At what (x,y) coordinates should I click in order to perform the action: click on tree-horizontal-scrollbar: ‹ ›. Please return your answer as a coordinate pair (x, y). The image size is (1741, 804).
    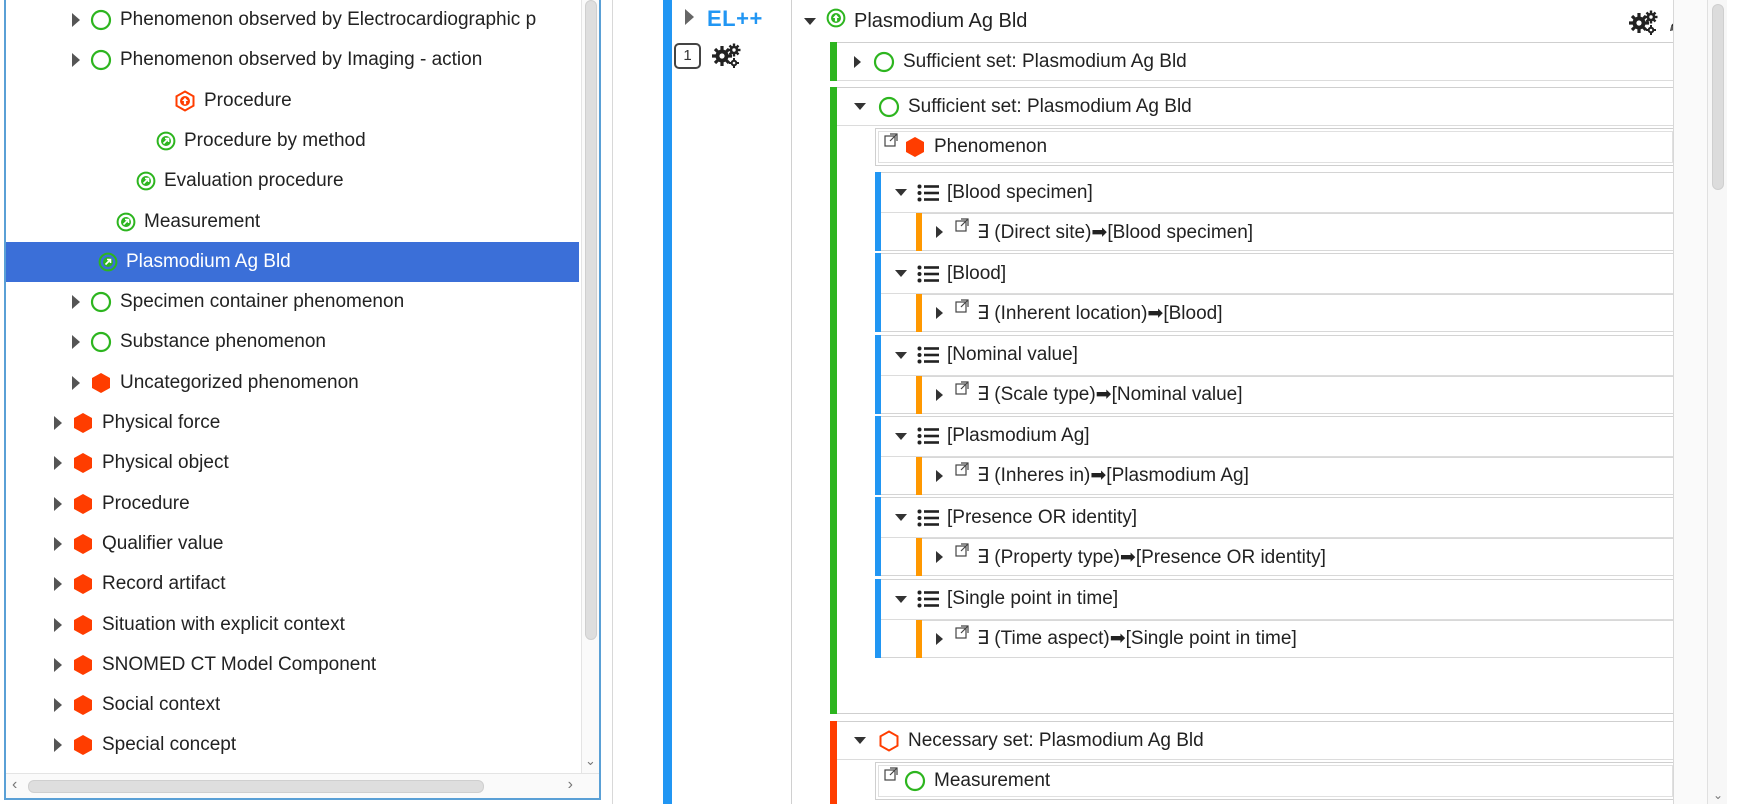
    Looking at the image, I should click on (302, 785).